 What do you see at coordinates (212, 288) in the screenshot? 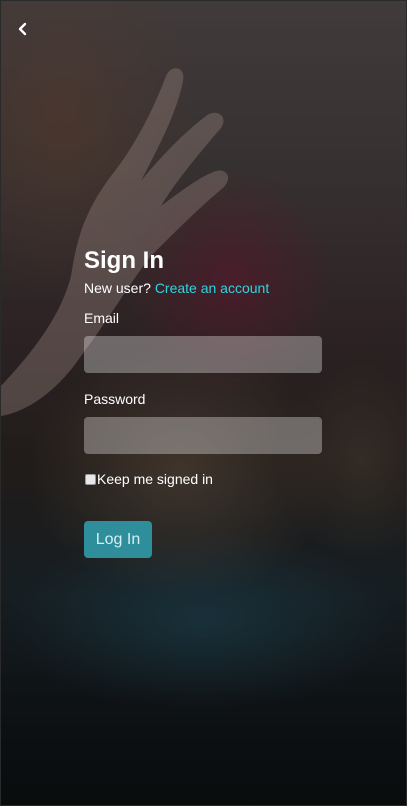
I see `create-account-link: Create an account` at bounding box center [212, 288].